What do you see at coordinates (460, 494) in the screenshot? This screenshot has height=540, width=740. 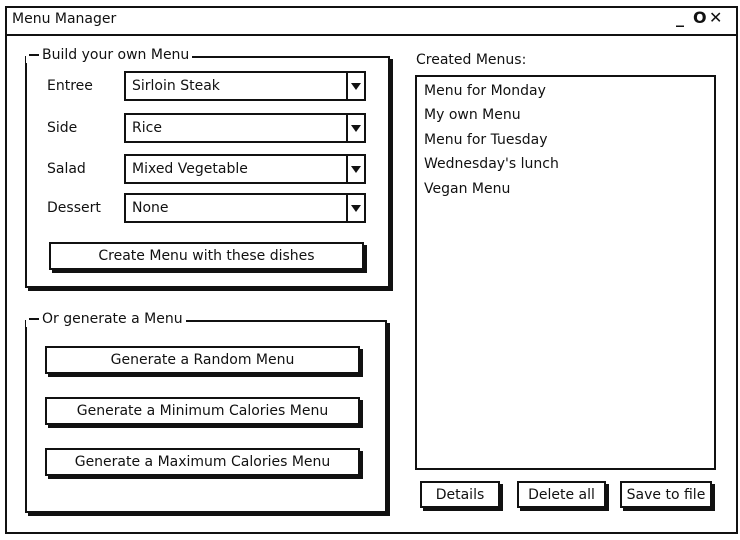 I see `details-button: Details` at bounding box center [460, 494].